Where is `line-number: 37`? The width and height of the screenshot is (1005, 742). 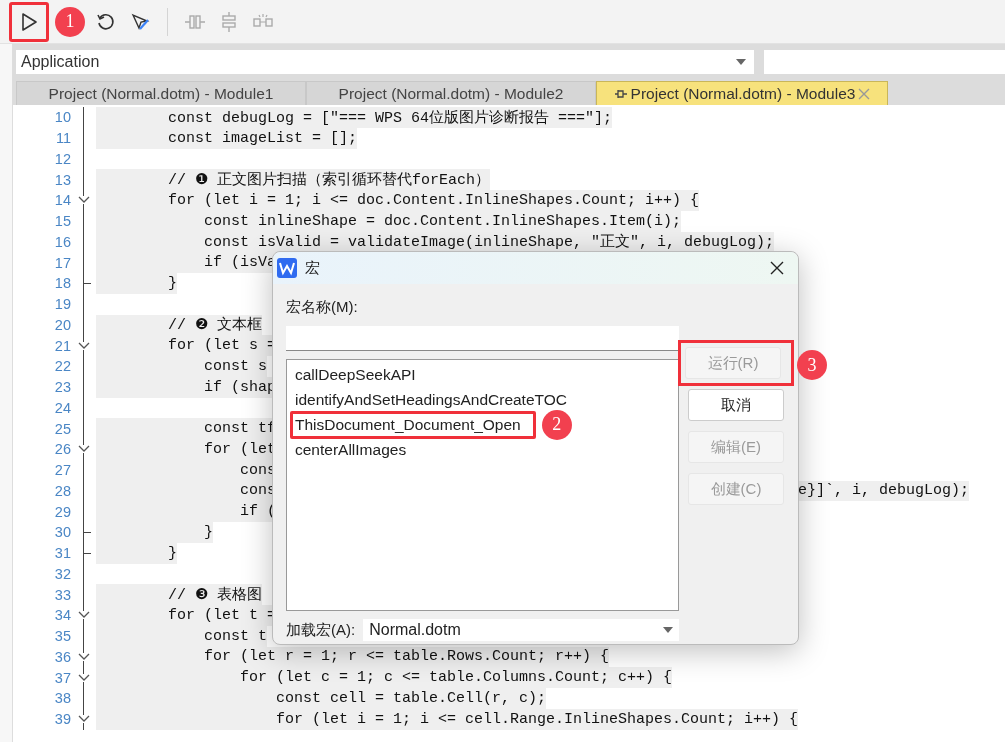 line-number: 37 is located at coordinates (62, 677).